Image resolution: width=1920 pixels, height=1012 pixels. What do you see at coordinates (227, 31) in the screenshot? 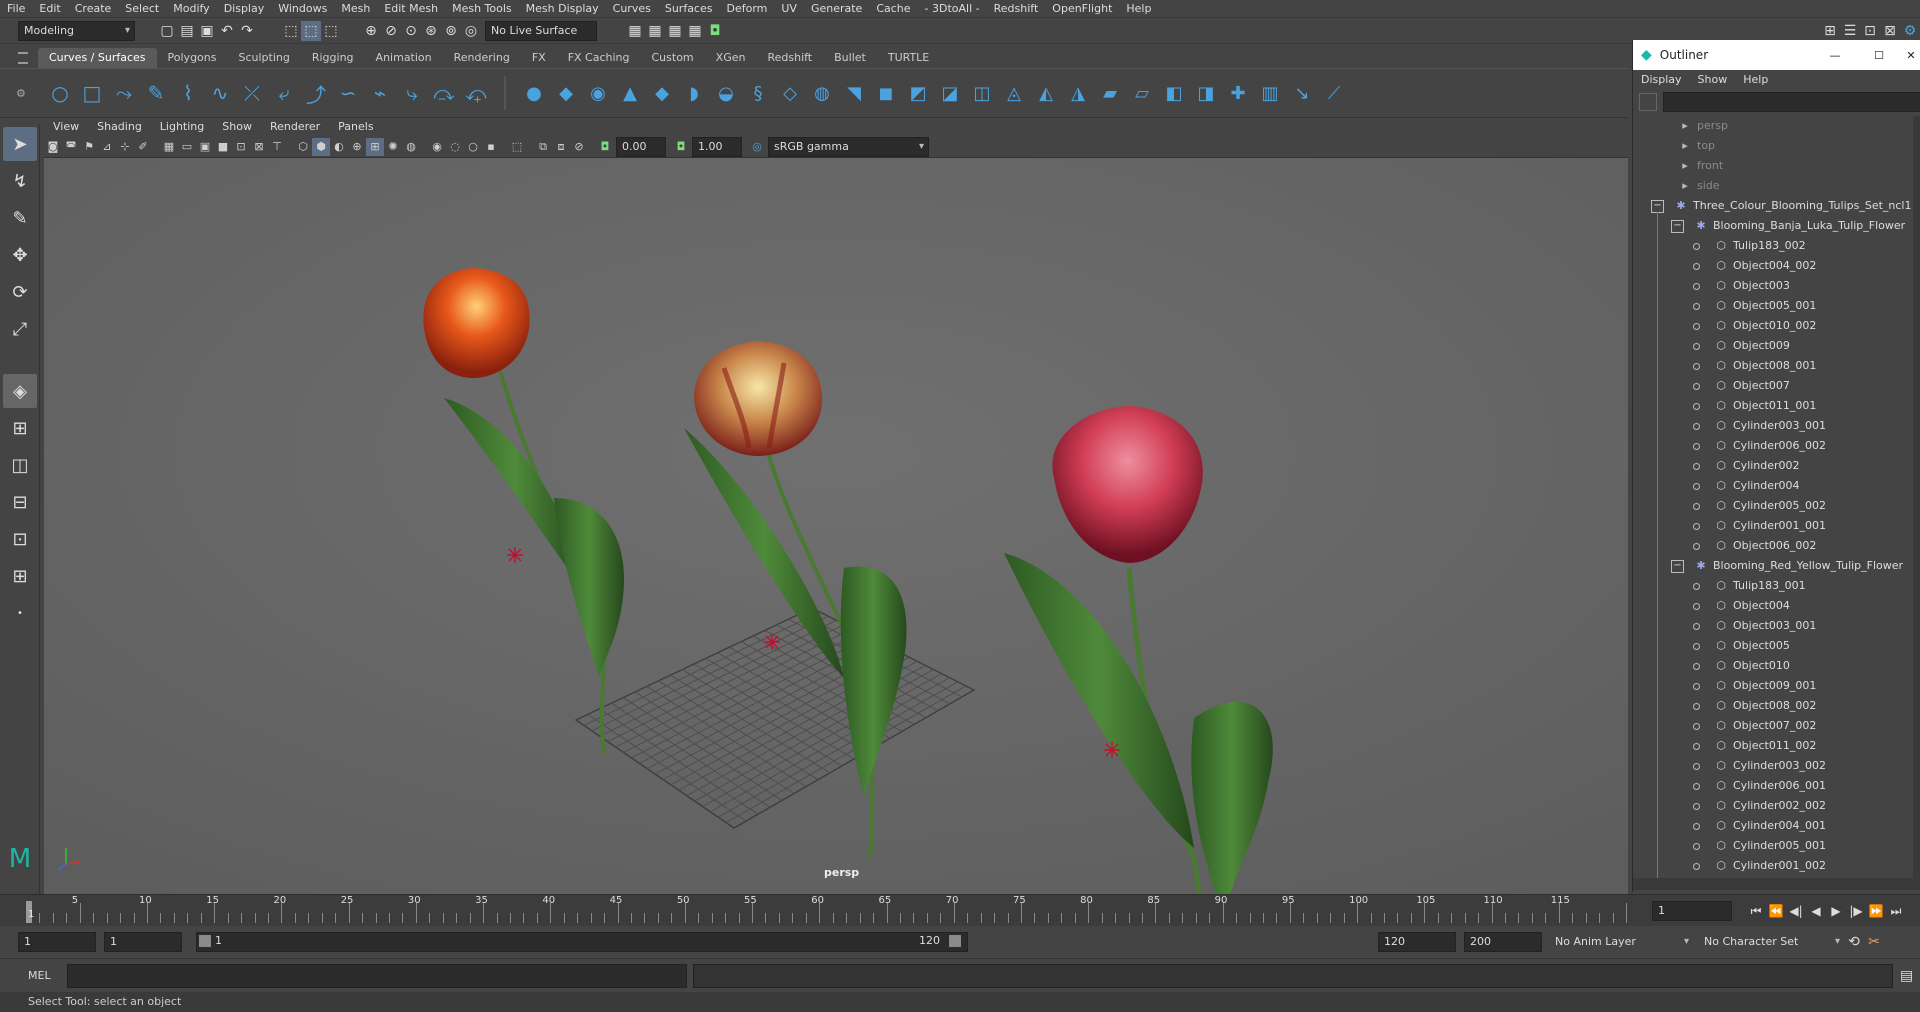
I see `undo-icon: ↶` at bounding box center [227, 31].